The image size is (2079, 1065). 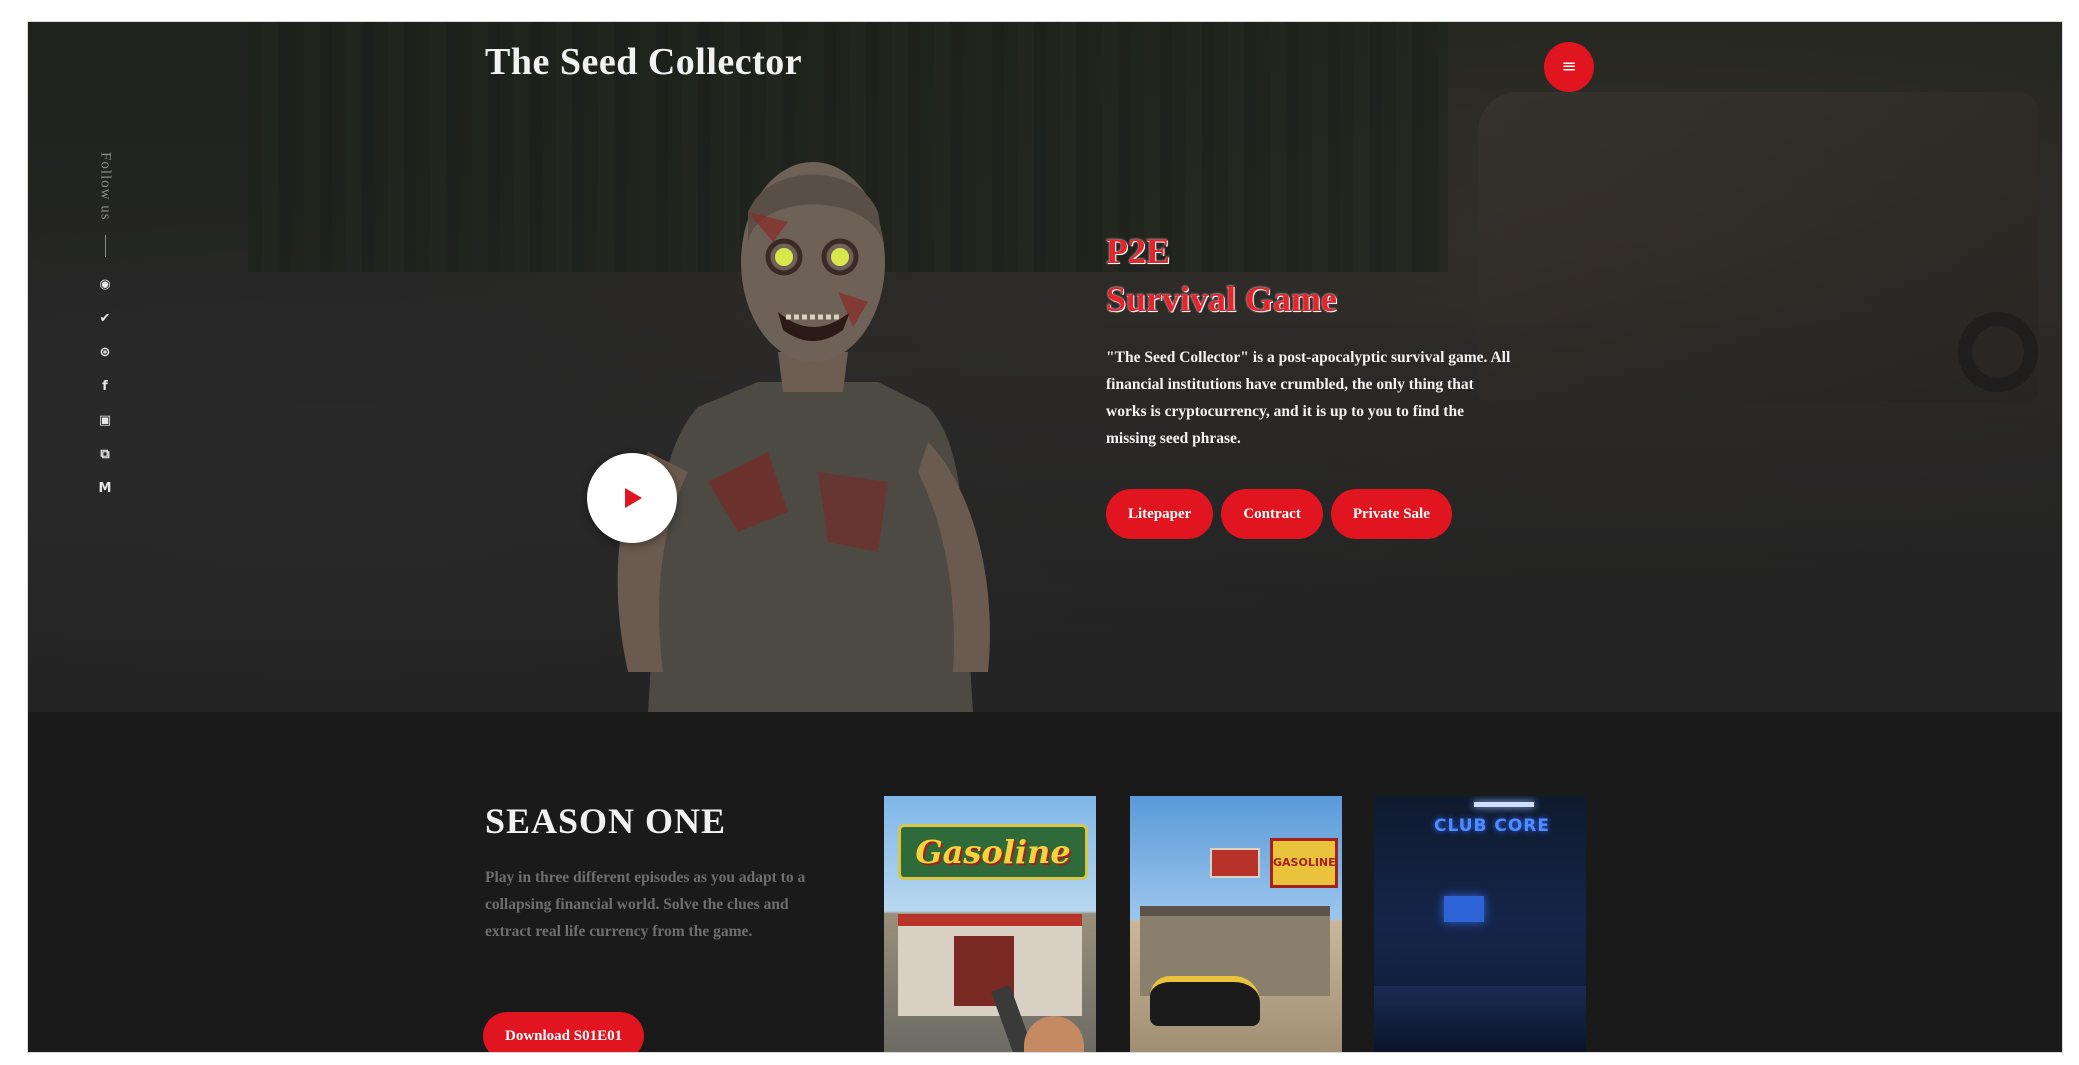 I want to click on truck-wheel, so click(x=1998, y=352).